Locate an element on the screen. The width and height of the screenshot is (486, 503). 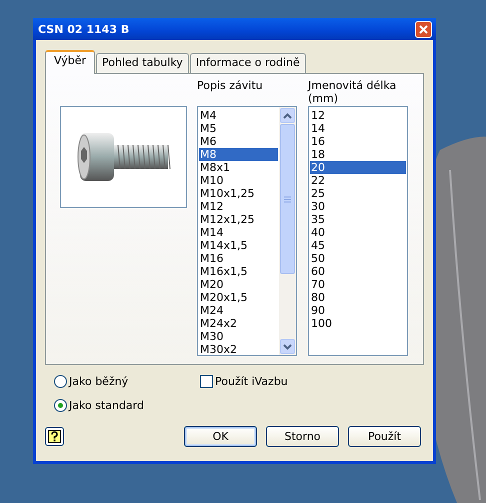
list-item: M10x1,25 is located at coordinates (238, 193).